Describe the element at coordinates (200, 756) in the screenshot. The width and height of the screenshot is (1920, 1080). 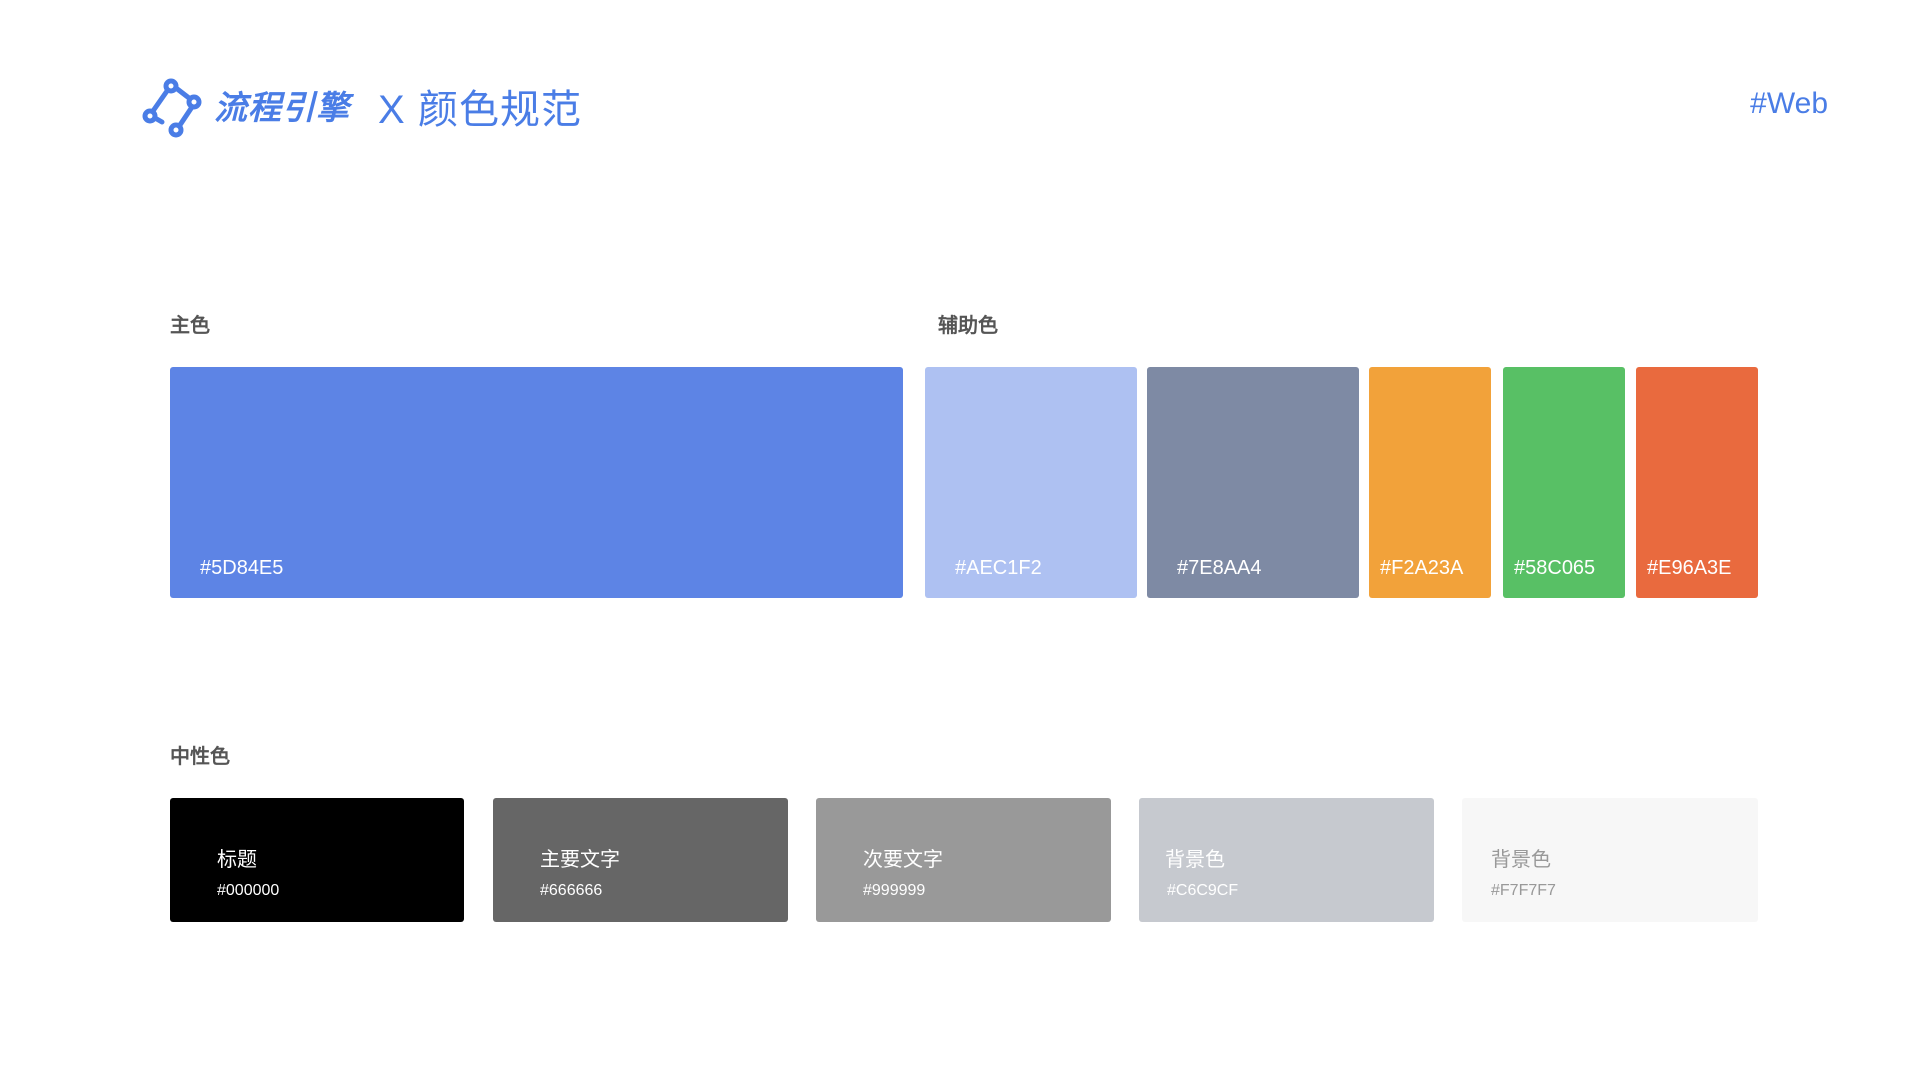
I see `neutral-section-label: 中性色` at that location.